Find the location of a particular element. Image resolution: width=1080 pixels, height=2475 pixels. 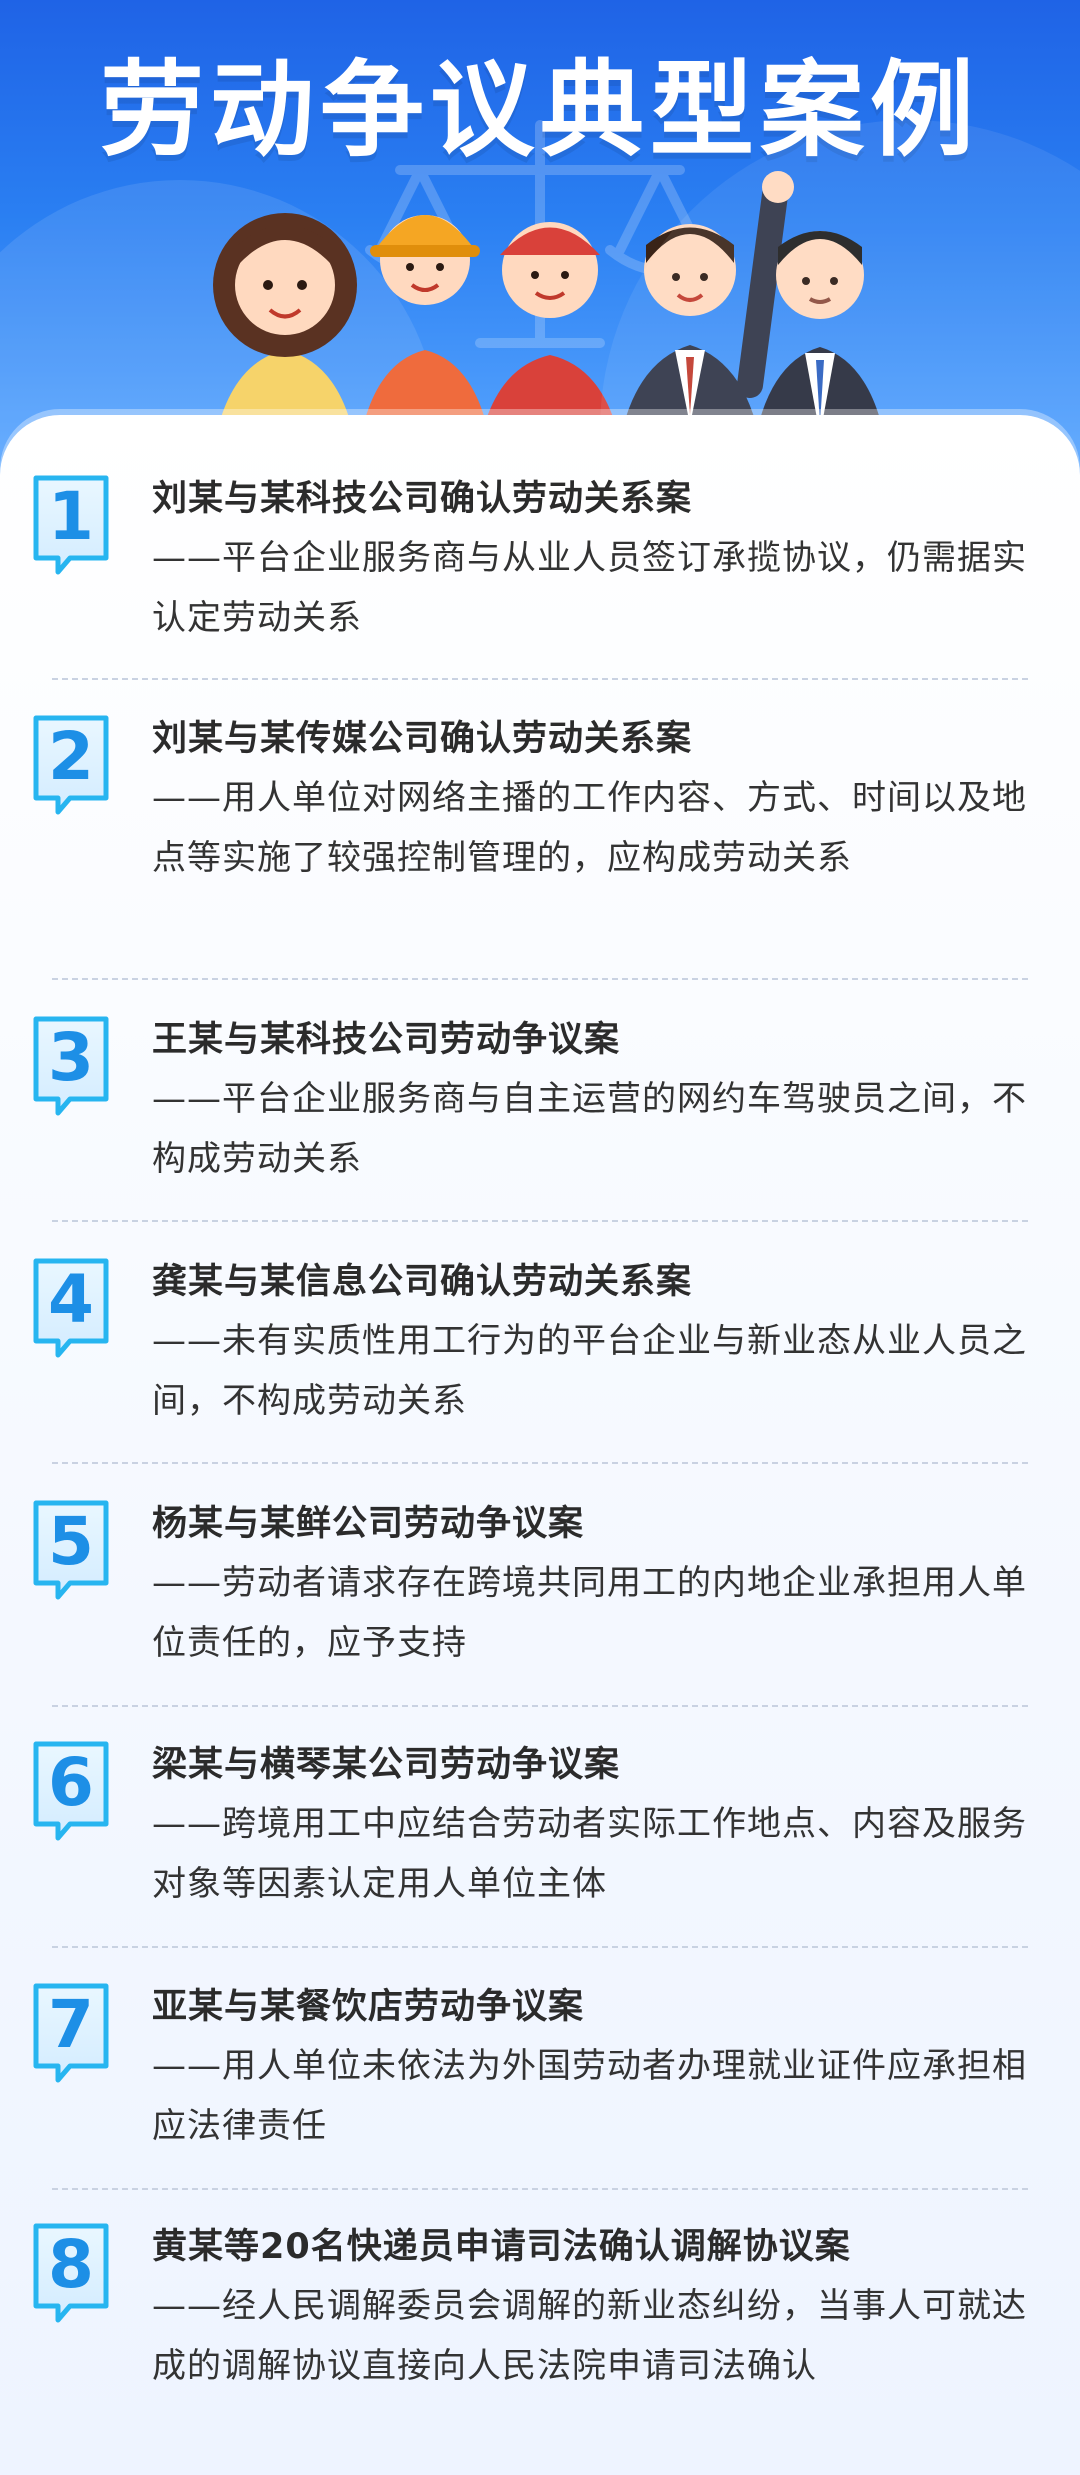

case-title: 王某与某科技公司劳动争议案 is located at coordinates (386, 1040).